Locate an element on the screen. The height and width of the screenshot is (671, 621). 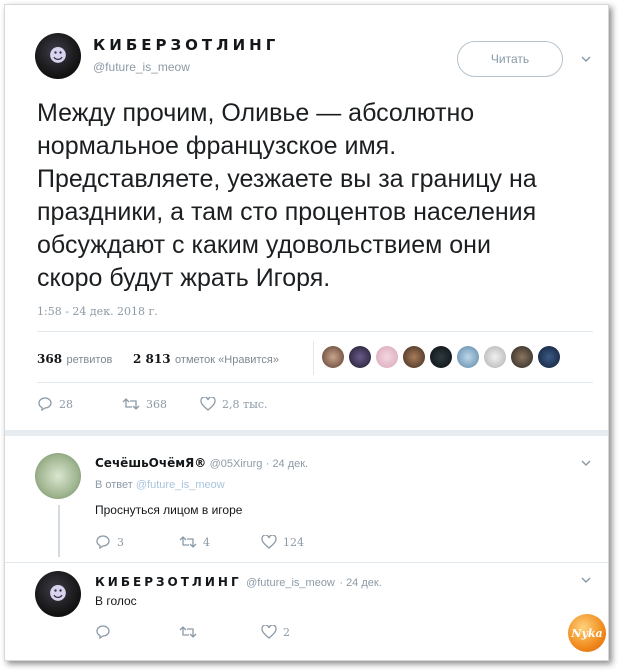
author-avatar: ☻ is located at coordinates (58, 56).